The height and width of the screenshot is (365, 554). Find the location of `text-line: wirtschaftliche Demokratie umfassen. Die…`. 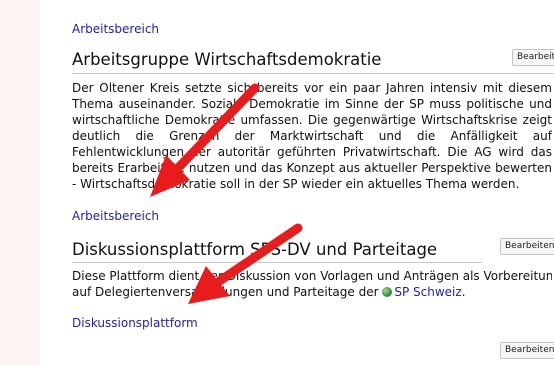

text-line: wirtschaftliche Demokratie umfassen. Die… is located at coordinates (312, 120).